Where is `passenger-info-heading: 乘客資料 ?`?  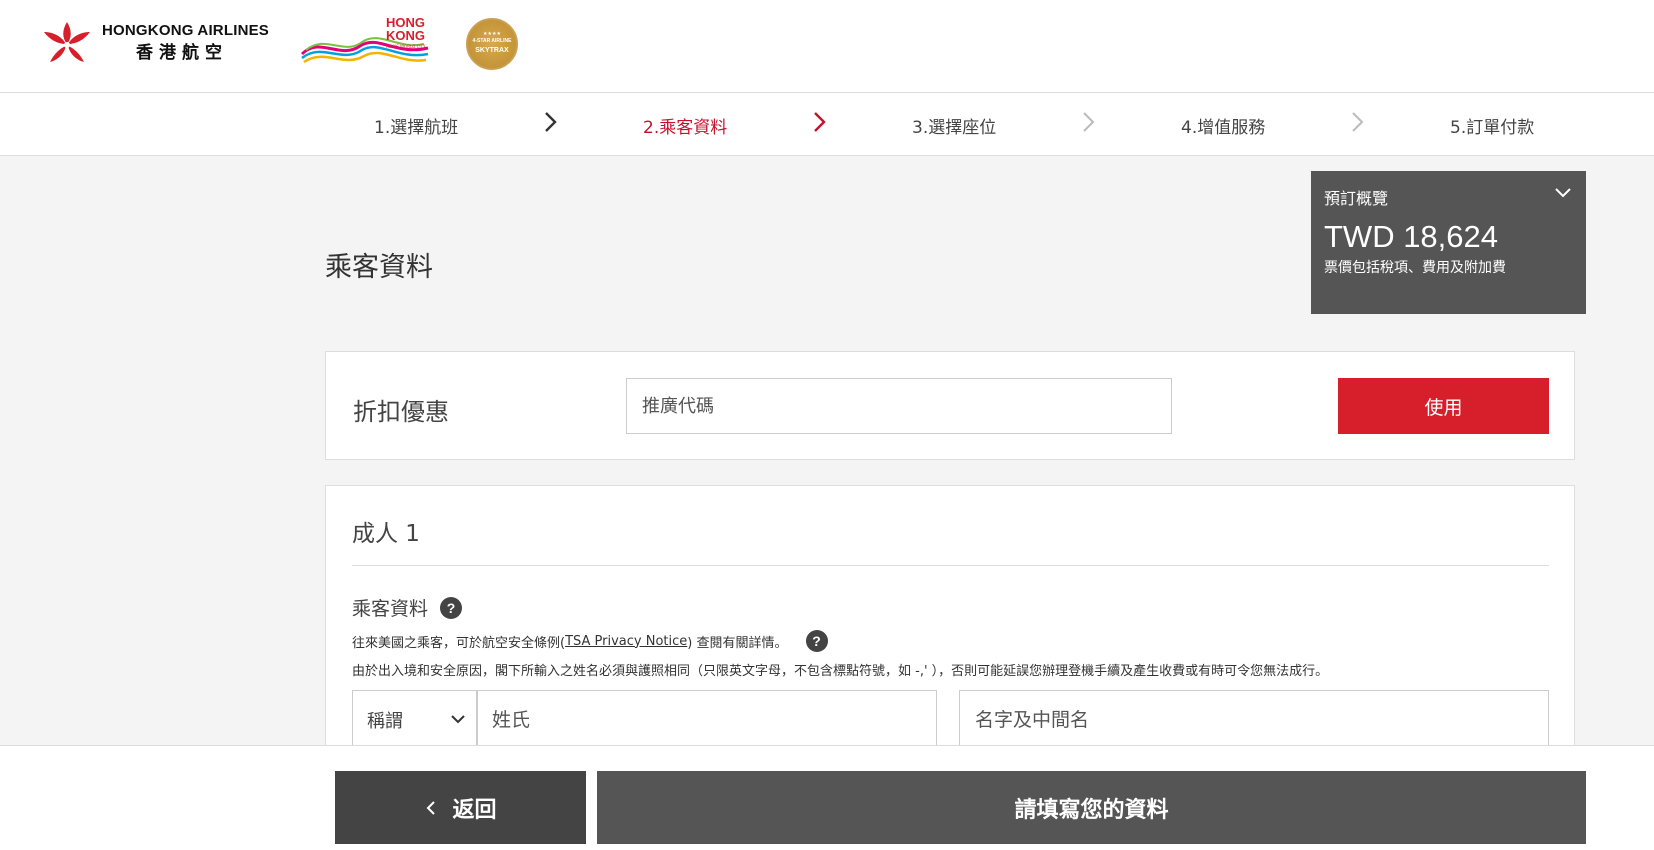
passenger-info-heading: 乘客資料 ? is located at coordinates (407, 607).